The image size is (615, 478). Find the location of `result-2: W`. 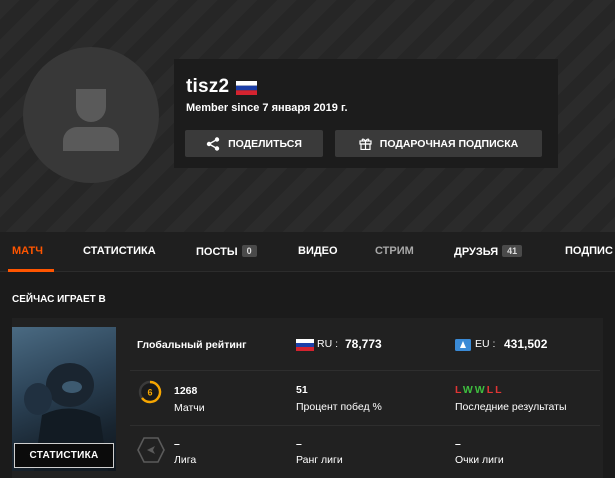

result-2: W is located at coordinates (480, 390).